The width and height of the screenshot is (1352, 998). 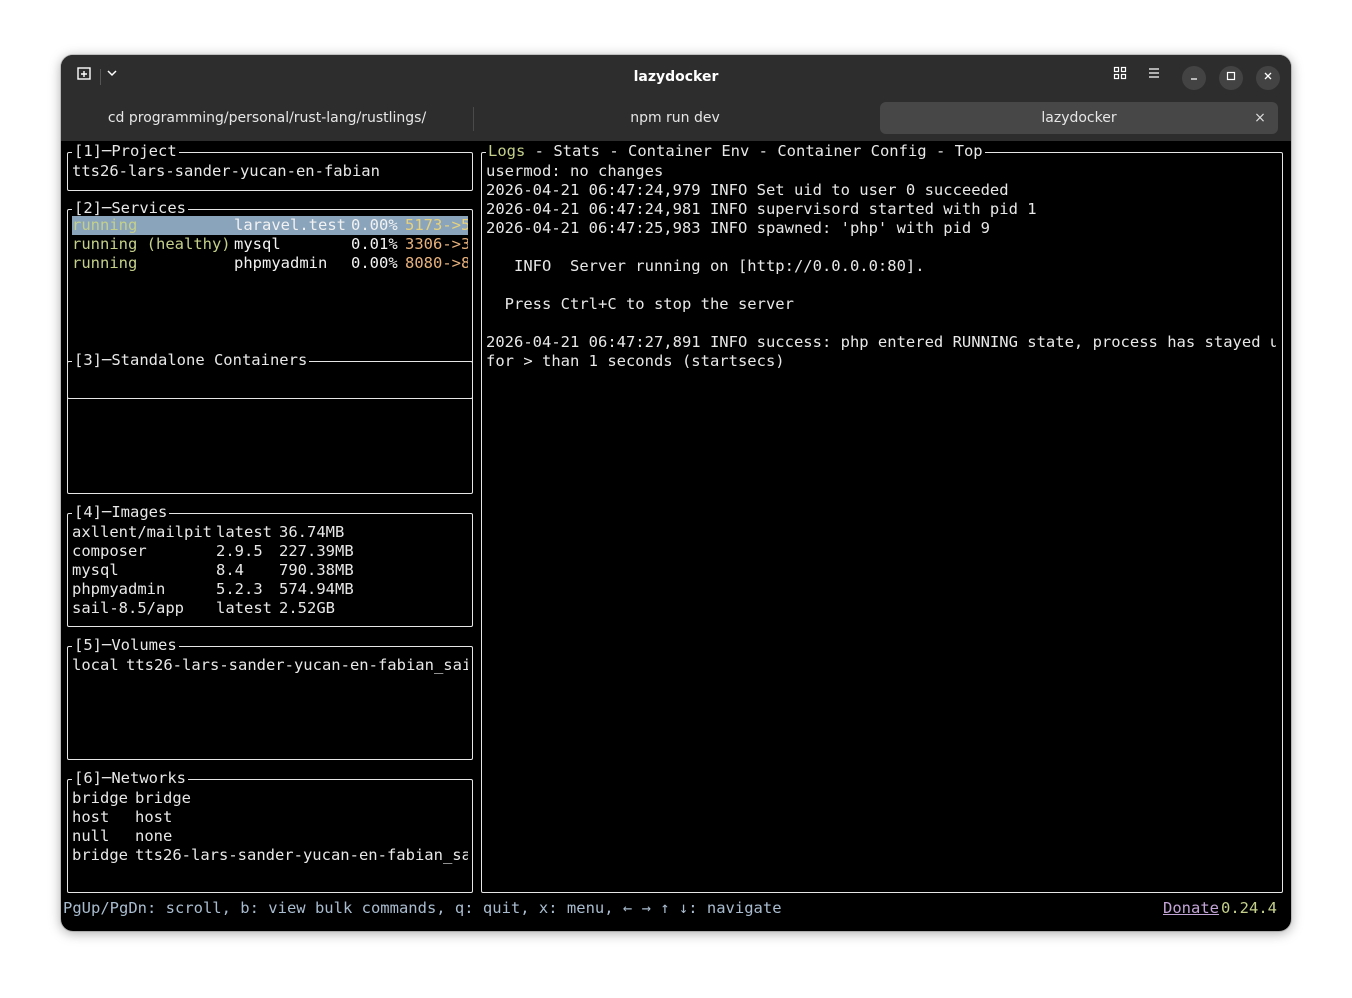 I want to click on networks-panel-title: [6]─Networks, so click(x=130, y=778).